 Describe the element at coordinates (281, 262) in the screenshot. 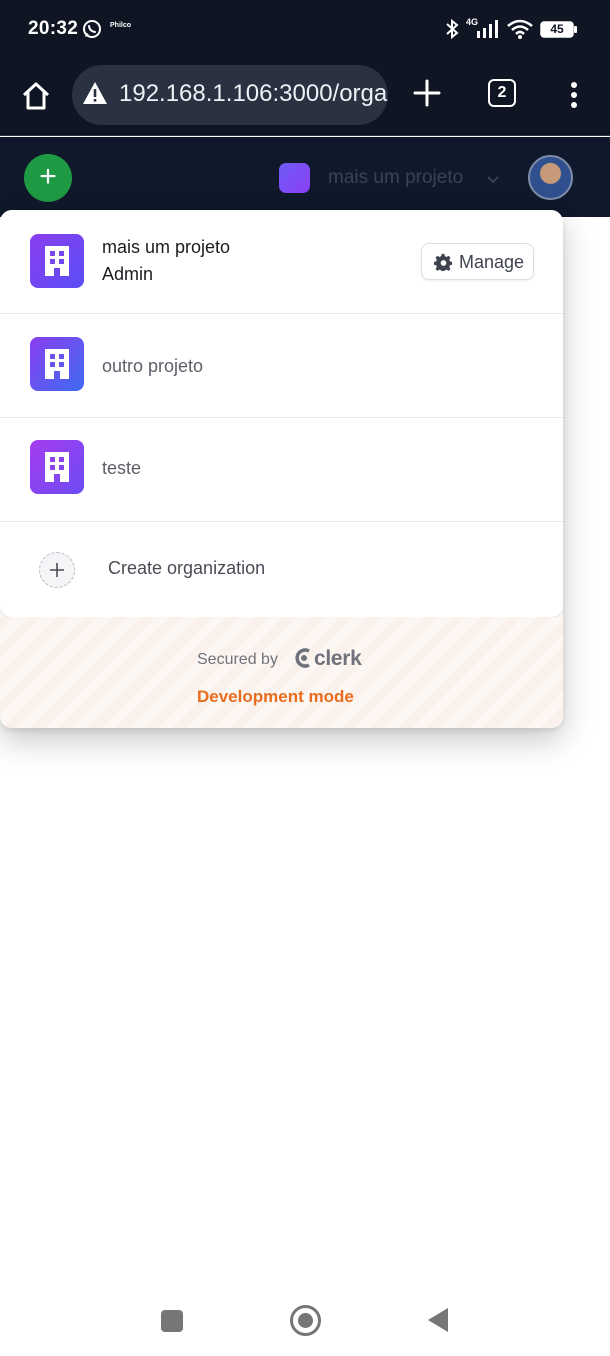

I see `active-org-row: mais um projeto Admin Manage` at that location.